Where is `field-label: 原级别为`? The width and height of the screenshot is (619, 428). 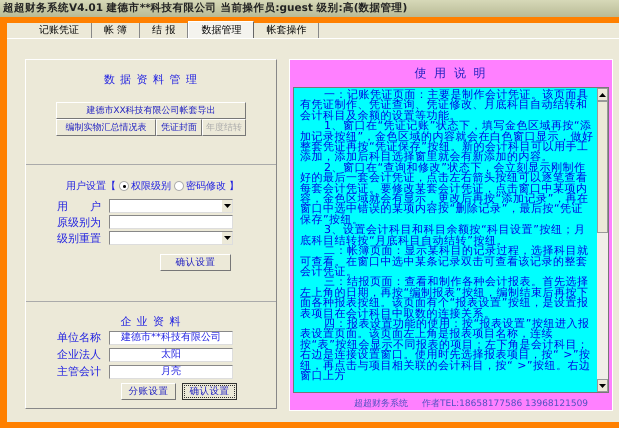 field-label: 原级别为 is located at coordinates (79, 222).